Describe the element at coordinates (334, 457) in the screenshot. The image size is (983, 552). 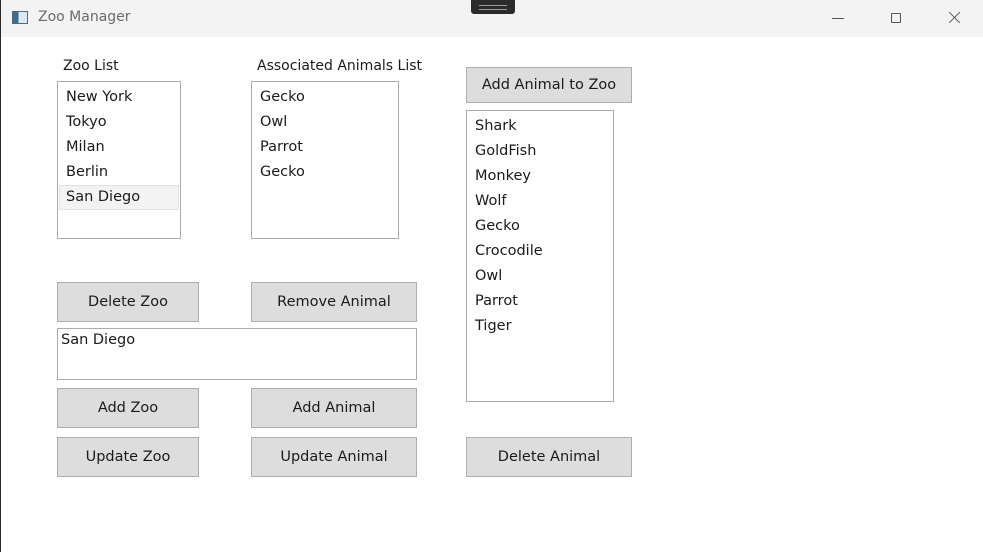
I see `update-animal-button: Update Animal` at that location.